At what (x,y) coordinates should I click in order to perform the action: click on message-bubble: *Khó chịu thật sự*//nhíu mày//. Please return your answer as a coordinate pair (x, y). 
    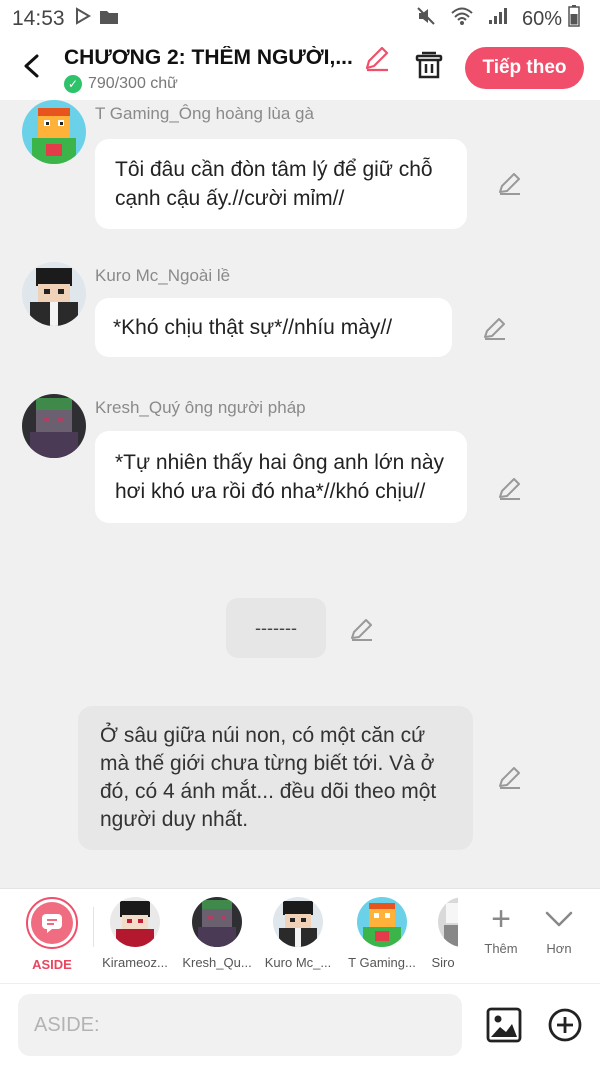
    Looking at the image, I should click on (273, 327).